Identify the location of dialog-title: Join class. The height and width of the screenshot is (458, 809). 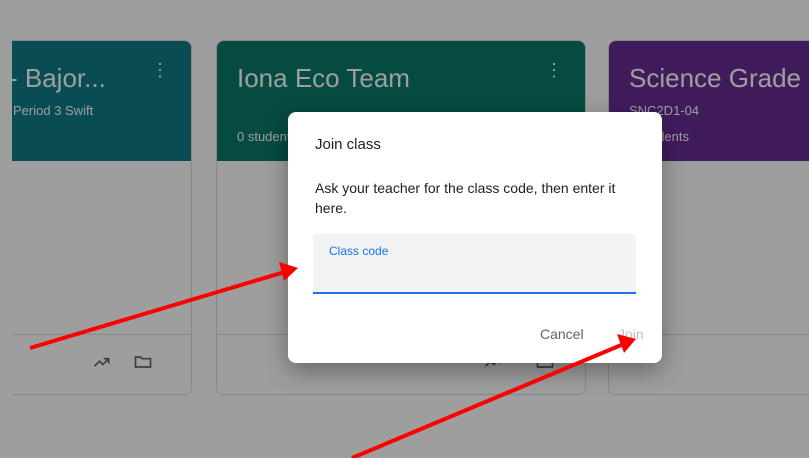
(348, 144).